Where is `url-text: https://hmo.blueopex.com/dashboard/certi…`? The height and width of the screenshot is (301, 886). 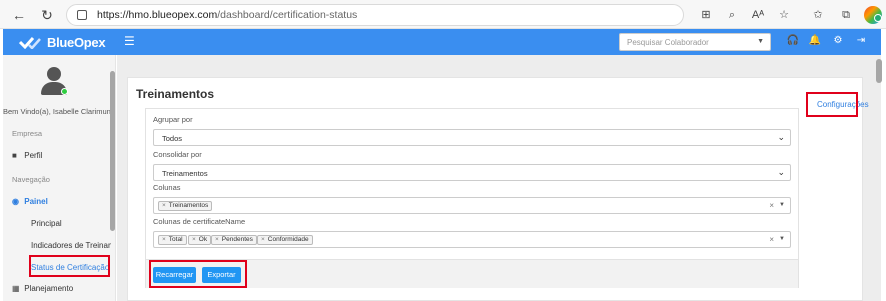 url-text: https://hmo.blueopex.com/dashboard/certi… is located at coordinates (227, 15).